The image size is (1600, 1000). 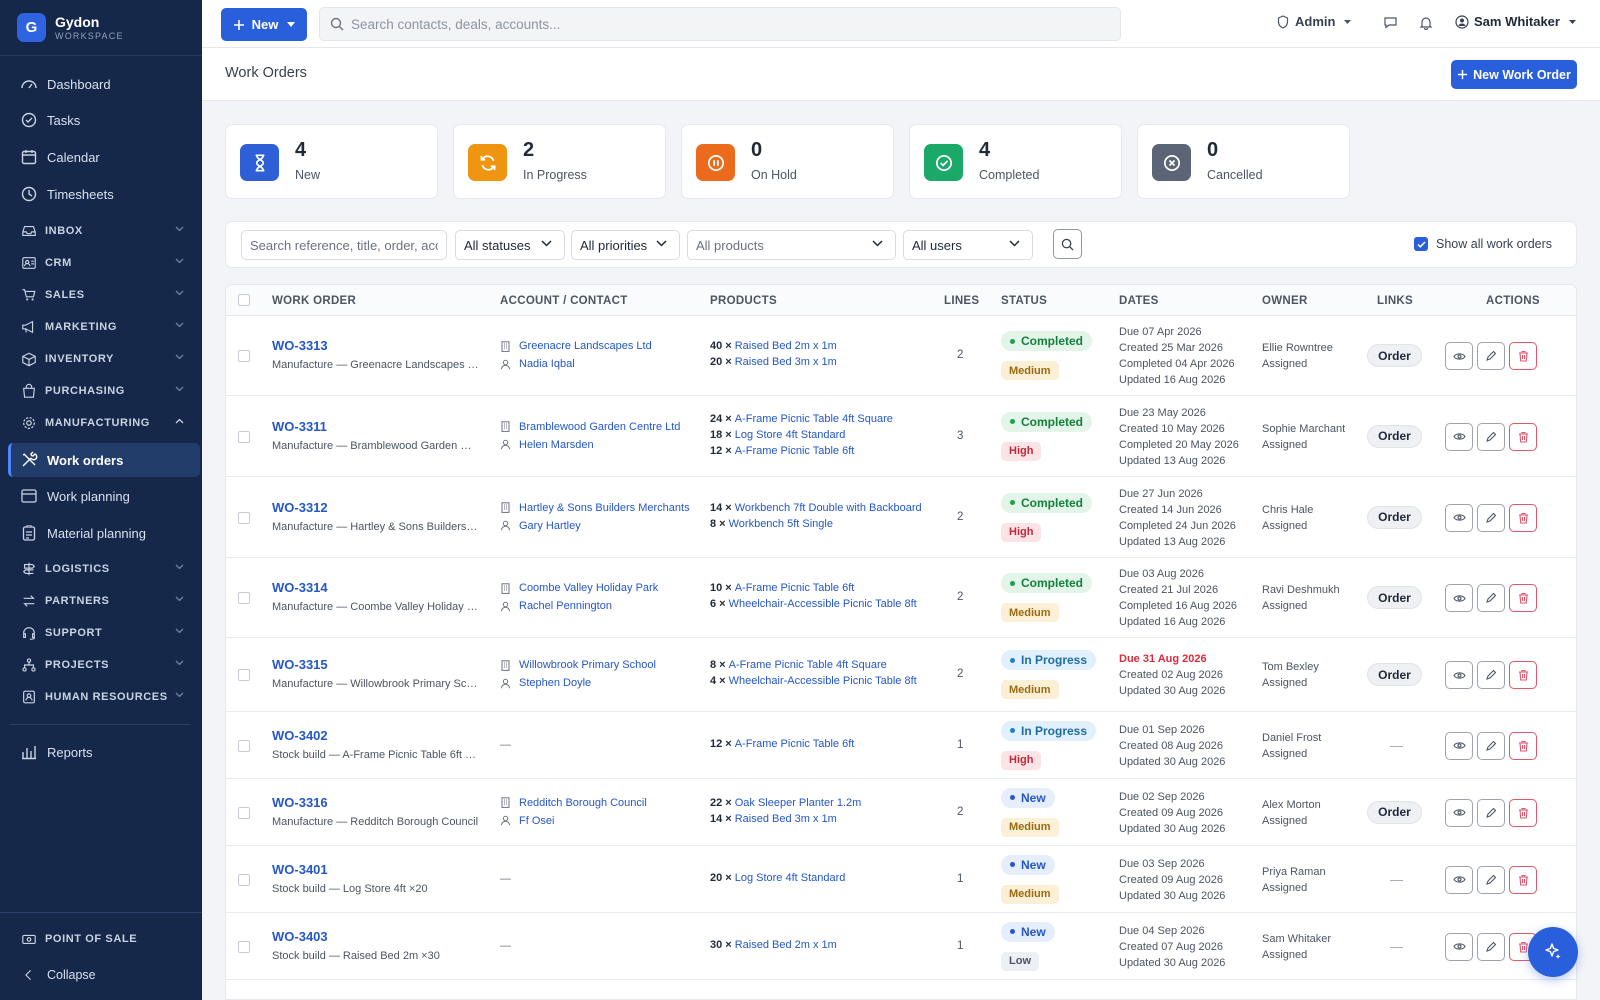 I want to click on table-row: WO-3404NewDue 07 Sep 2026Sophie Marchant, so click(x=901, y=989).